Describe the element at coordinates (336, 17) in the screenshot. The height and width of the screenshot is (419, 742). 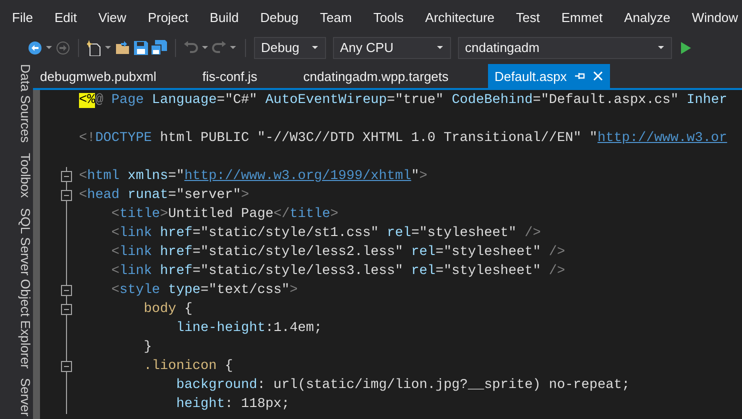
I see `menu-item: Team` at that location.